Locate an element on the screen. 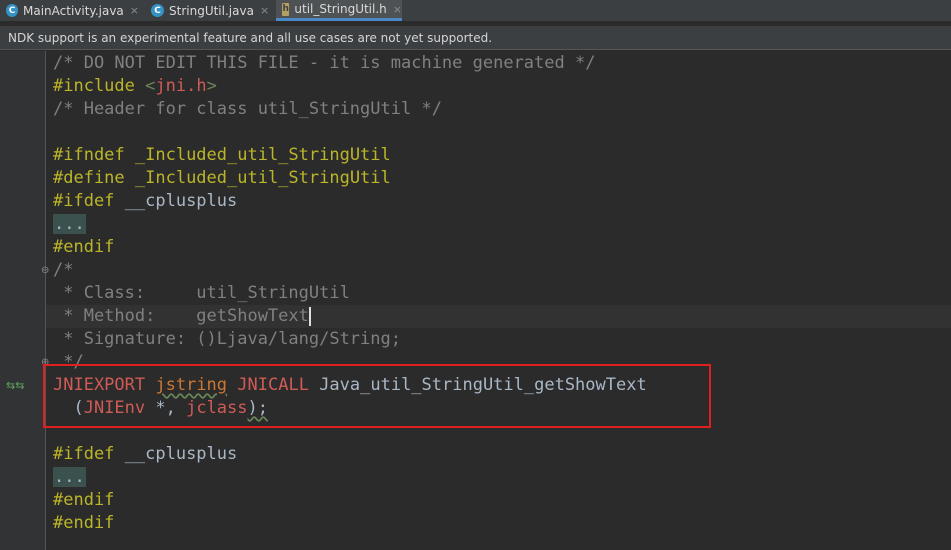  tab-main-activity: C MainActivity.java × is located at coordinates (69, 10).